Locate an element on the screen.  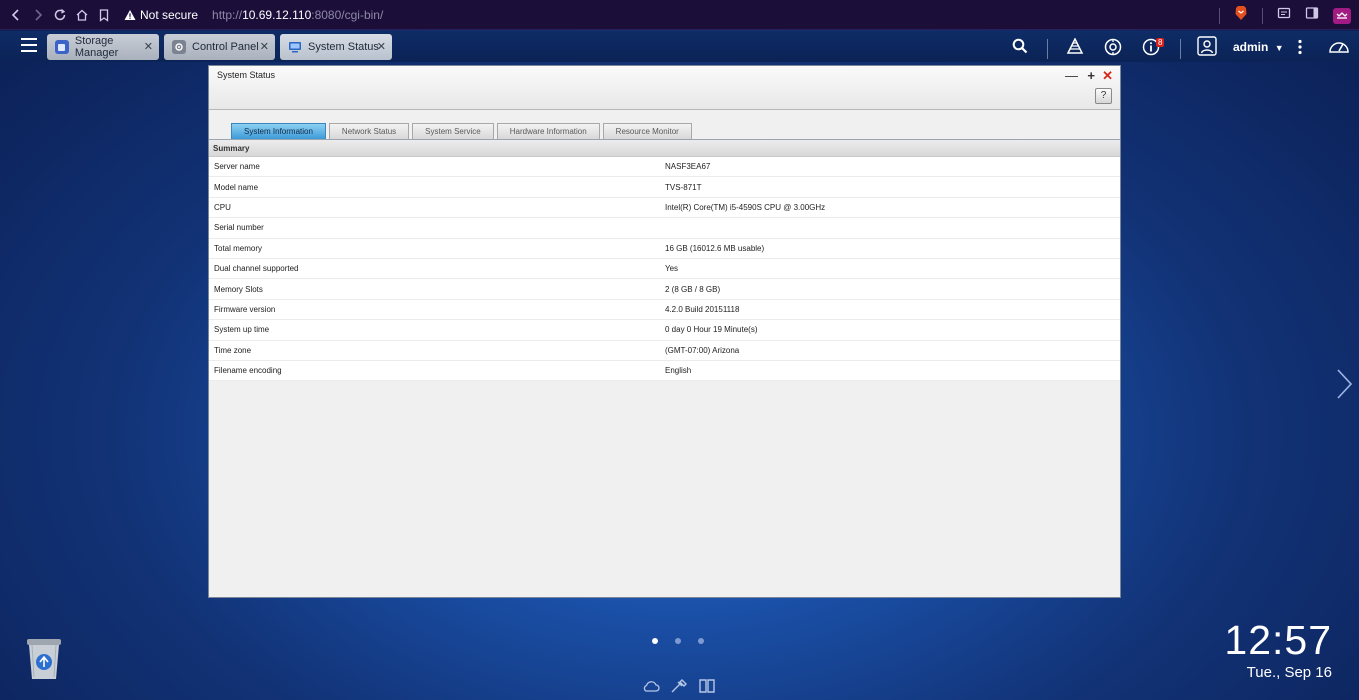
table-row: Total memory 16 GB (16012.6 MB usable) is located at coordinates (664, 249).